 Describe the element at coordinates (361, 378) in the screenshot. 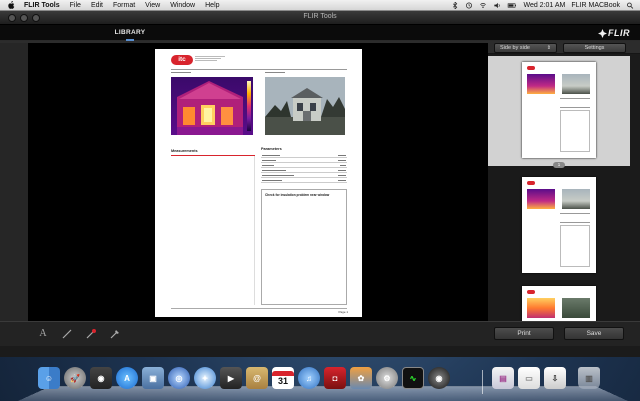

I see `iphoto-icon: ✿` at that location.